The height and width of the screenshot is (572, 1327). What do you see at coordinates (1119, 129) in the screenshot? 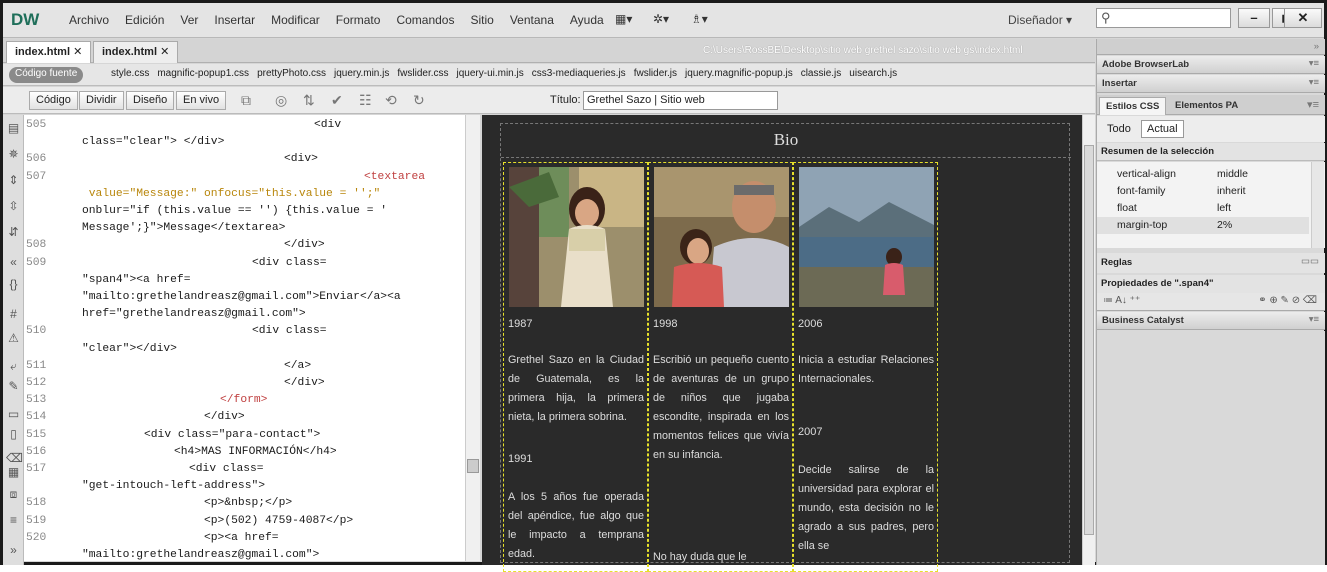
I see `mode-todo-button: Todo` at bounding box center [1119, 129].